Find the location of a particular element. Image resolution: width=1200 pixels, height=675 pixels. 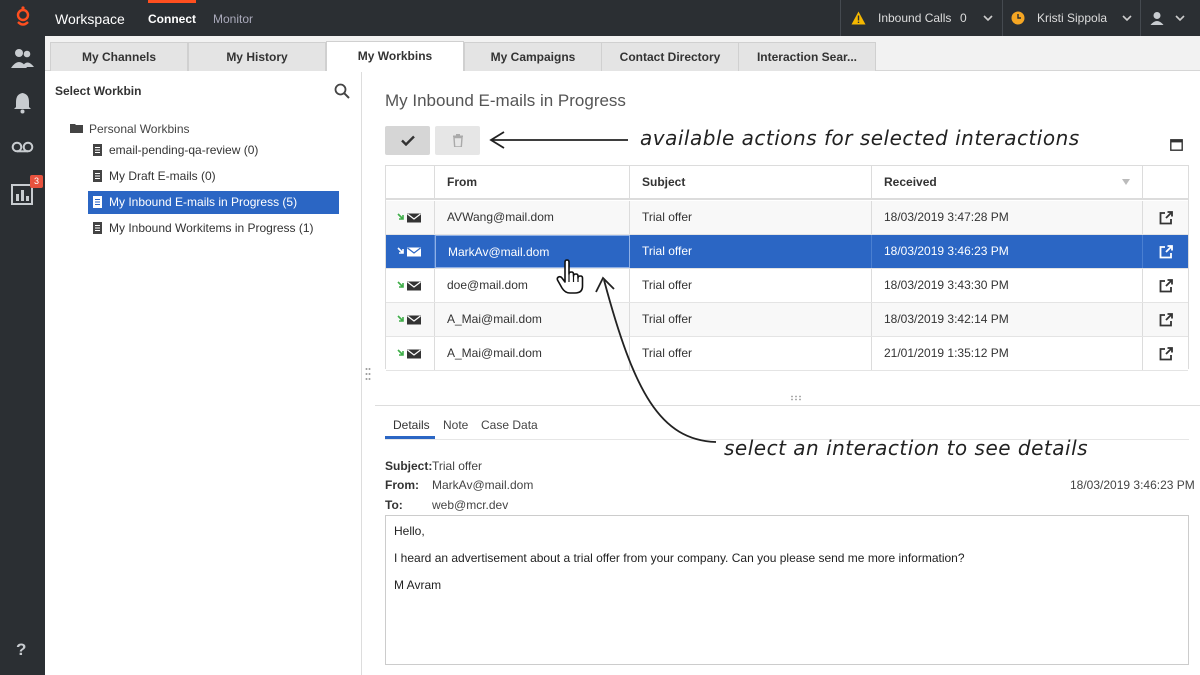

notification-bell-icon is located at coordinates (22, 102).